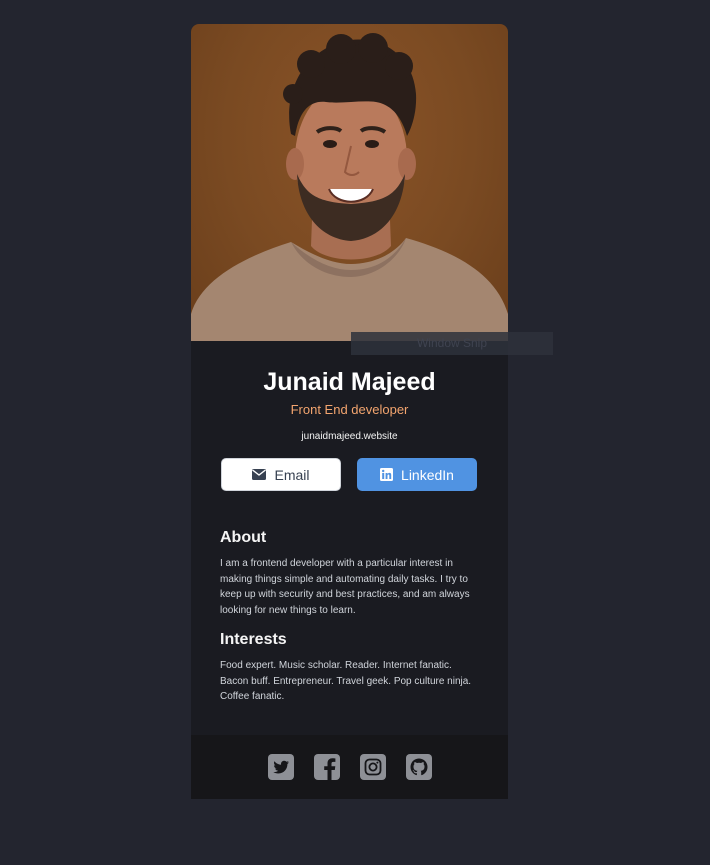 This screenshot has height=865, width=710. I want to click on linkedin-button: LinkedIn, so click(417, 474).